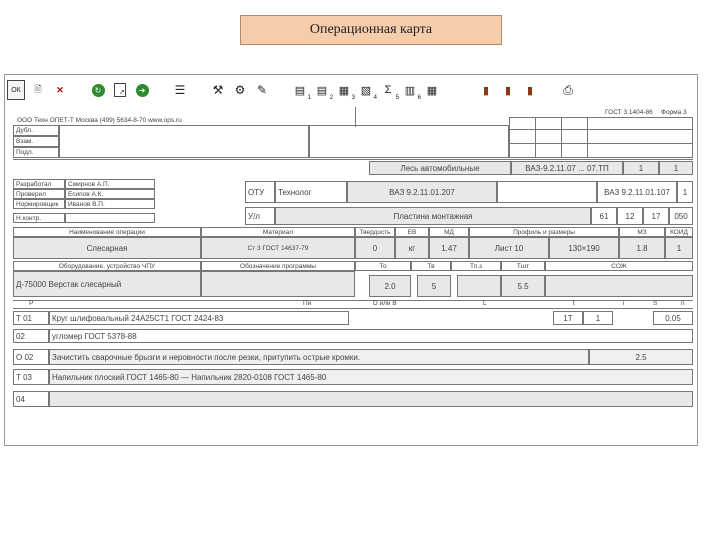 This screenshot has height=540, width=720. What do you see at coordinates (568, 90) in the screenshot?
I see `printer-button: ⎙` at bounding box center [568, 90].